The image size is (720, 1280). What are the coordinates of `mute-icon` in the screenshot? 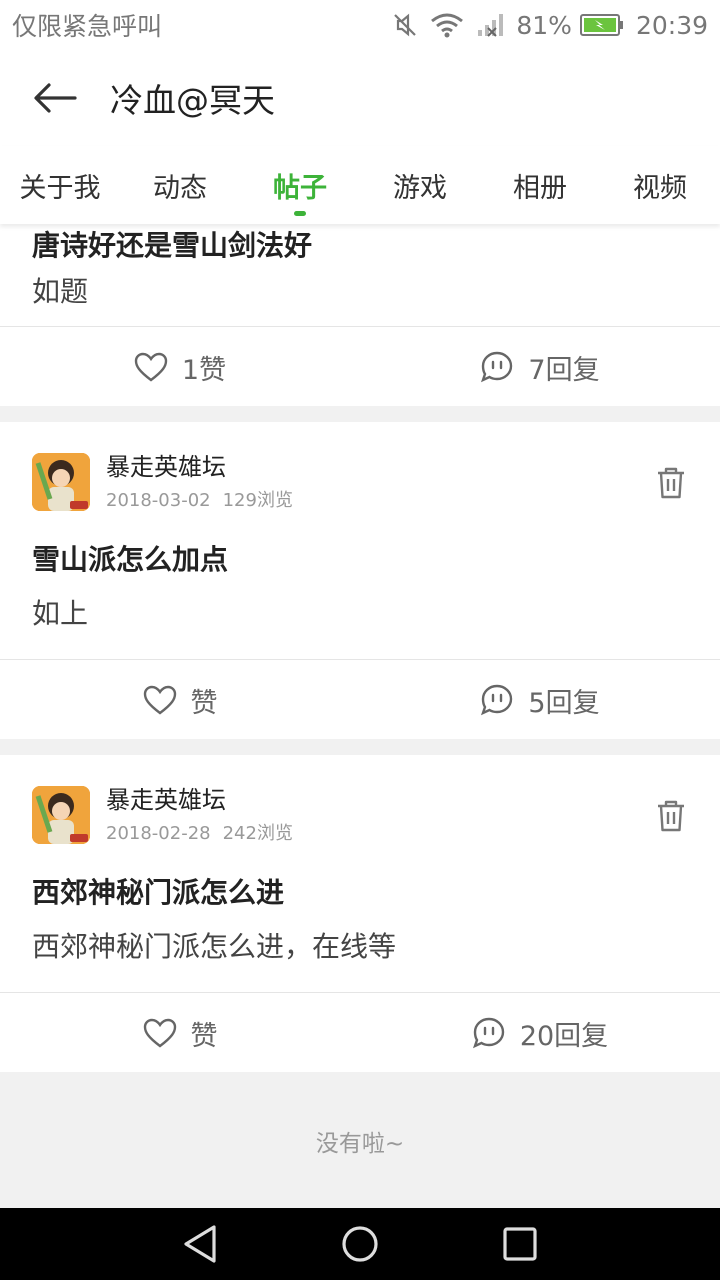 It's located at (405, 25).